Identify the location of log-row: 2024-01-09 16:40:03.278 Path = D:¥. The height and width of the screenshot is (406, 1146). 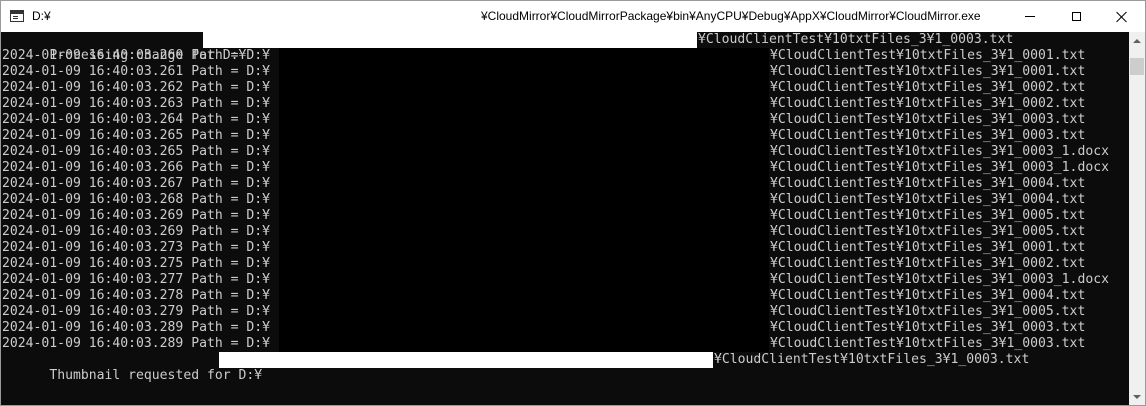
(136, 296).